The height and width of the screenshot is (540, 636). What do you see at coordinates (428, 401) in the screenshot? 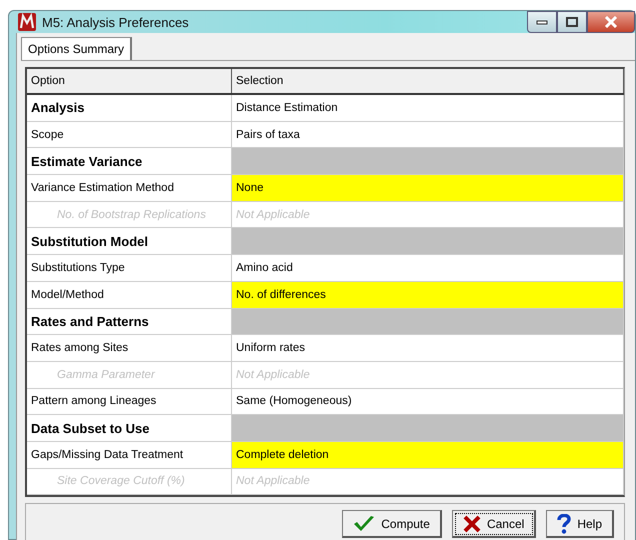
I see `selection-cell: Same (Homogeneous)` at bounding box center [428, 401].